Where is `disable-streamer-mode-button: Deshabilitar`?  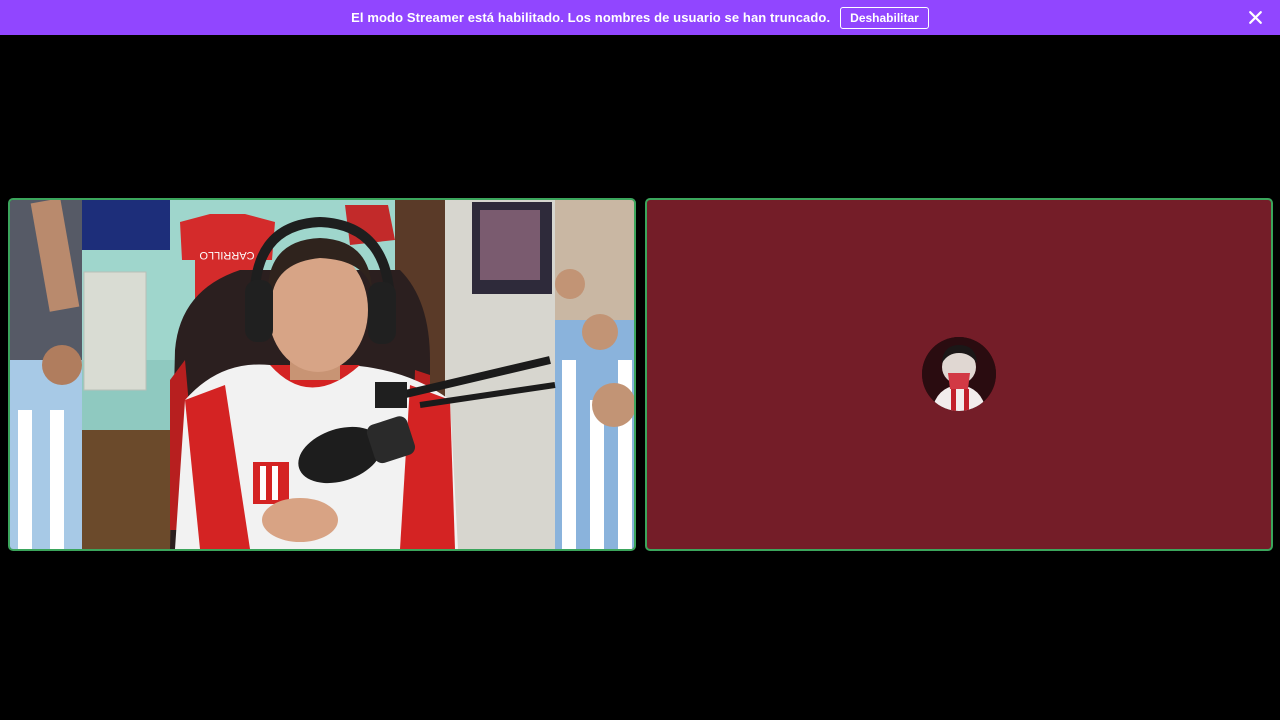
disable-streamer-mode-button: Deshabilitar is located at coordinates (884, 17).